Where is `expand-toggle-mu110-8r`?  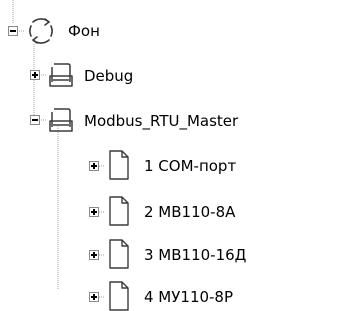 expand-toggle-mu110-8r is located at coordinates (94, 297).